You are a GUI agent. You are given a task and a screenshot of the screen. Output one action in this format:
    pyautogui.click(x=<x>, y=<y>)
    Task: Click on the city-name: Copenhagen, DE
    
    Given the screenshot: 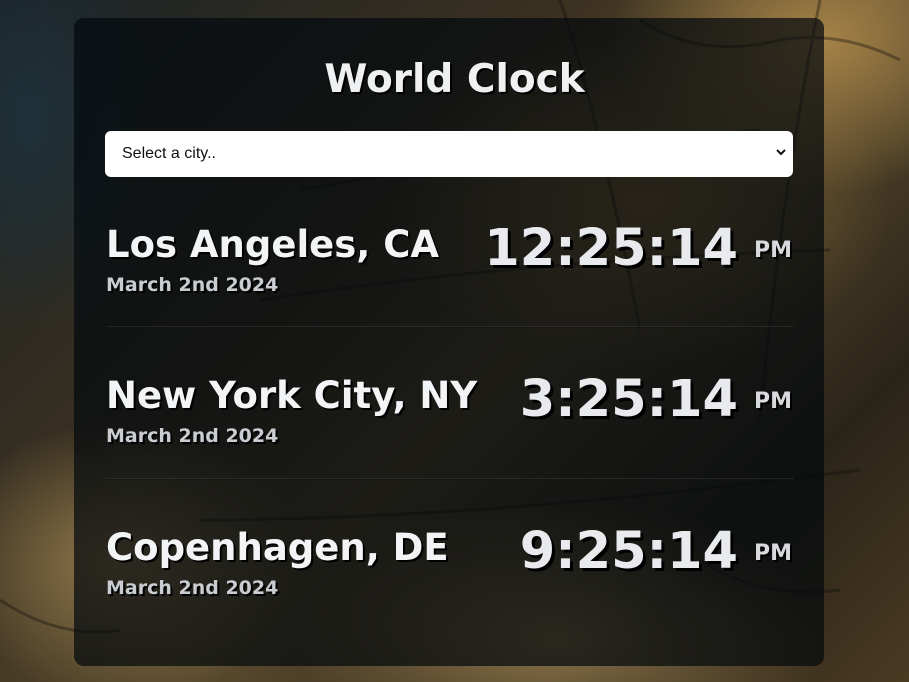 What is the action you would take?
    pyautogui.click(x=277, y=547)
    